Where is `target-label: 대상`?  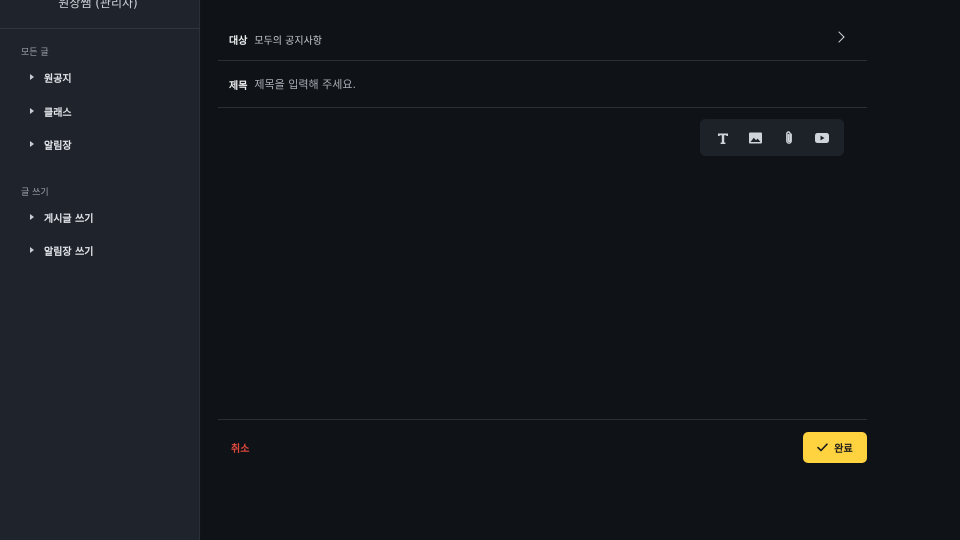
target-label: 대상 is located at coordinates (238, 41).